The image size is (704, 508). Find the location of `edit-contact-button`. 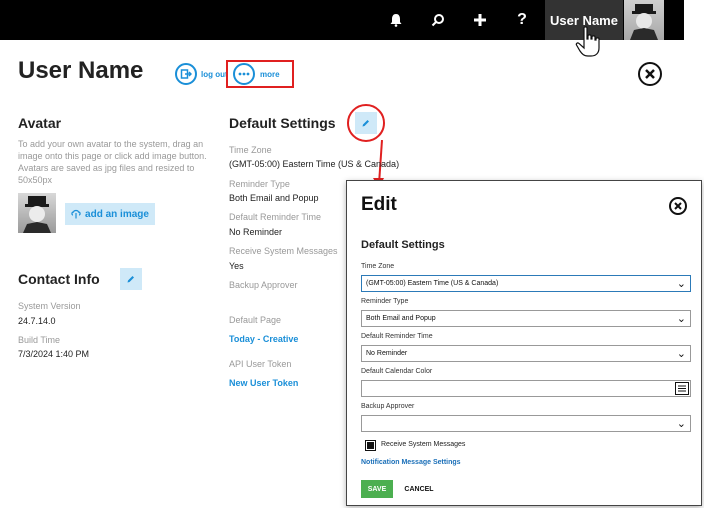

edit-contact-button is located at coordinates (131, 279).